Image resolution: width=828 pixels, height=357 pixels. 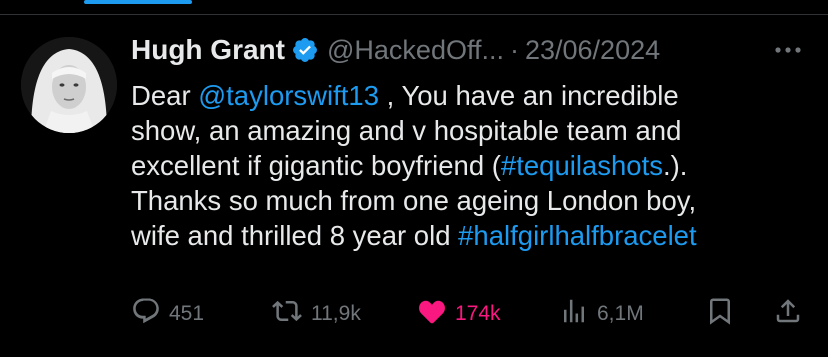 I want to click on more-icon, so click(x=788, y=50).